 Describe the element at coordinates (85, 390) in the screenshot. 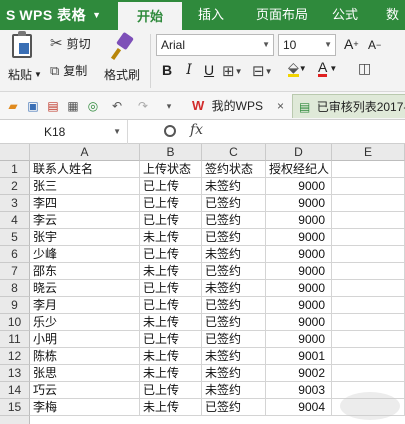

I see `cell-a: 巧云` at that location.